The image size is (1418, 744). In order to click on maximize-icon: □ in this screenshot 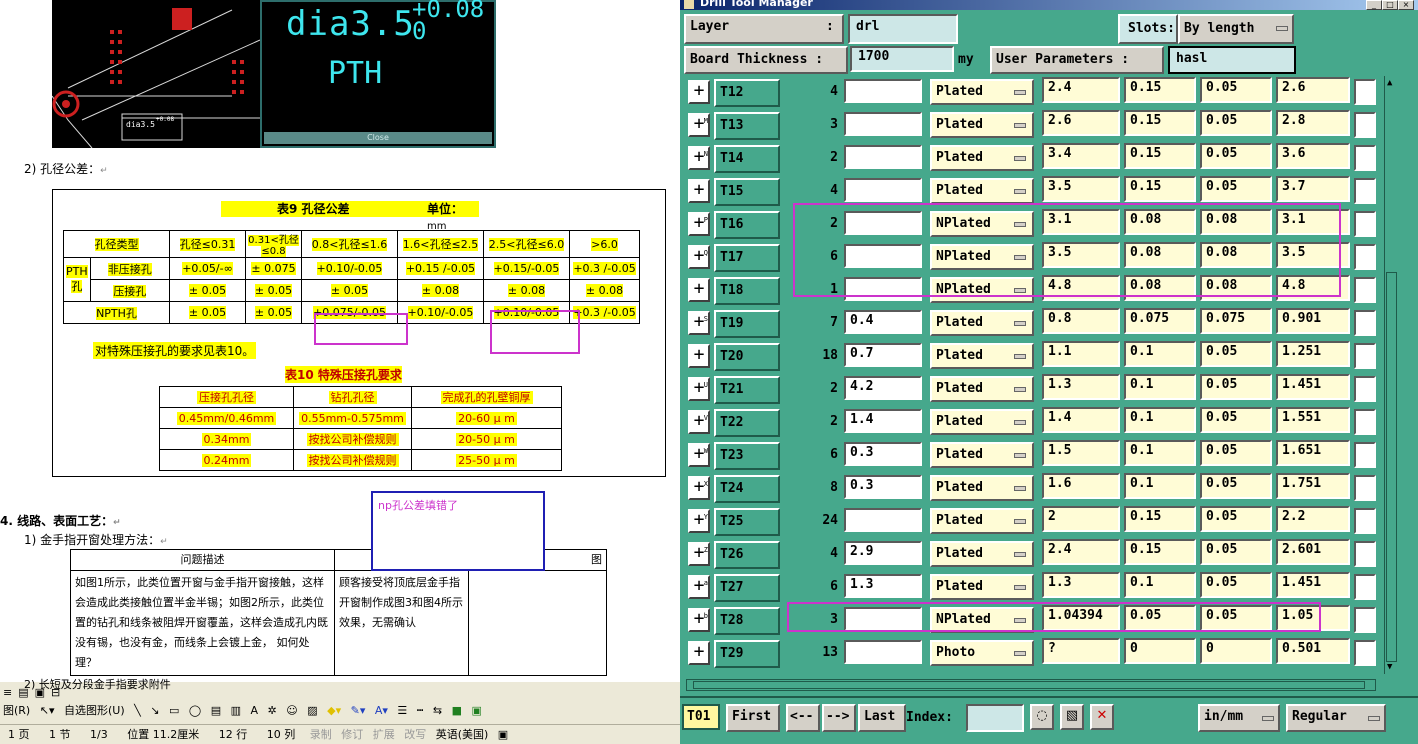, I will do `click(1390, 5)`.